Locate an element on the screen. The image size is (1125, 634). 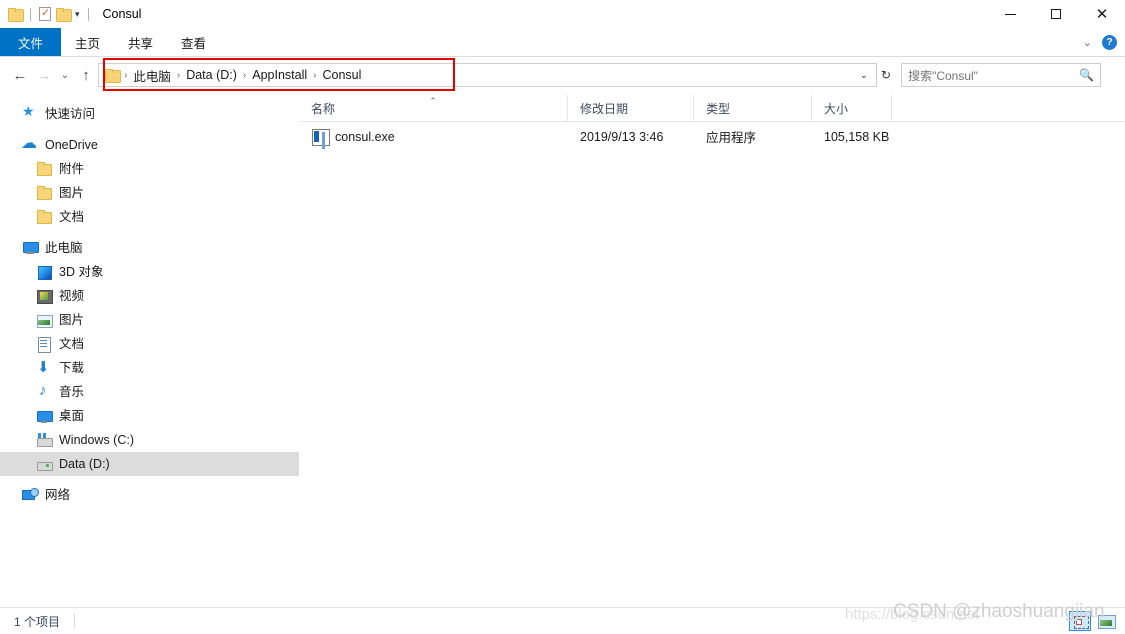
cloud-icon is located at coordinates (29, 143).